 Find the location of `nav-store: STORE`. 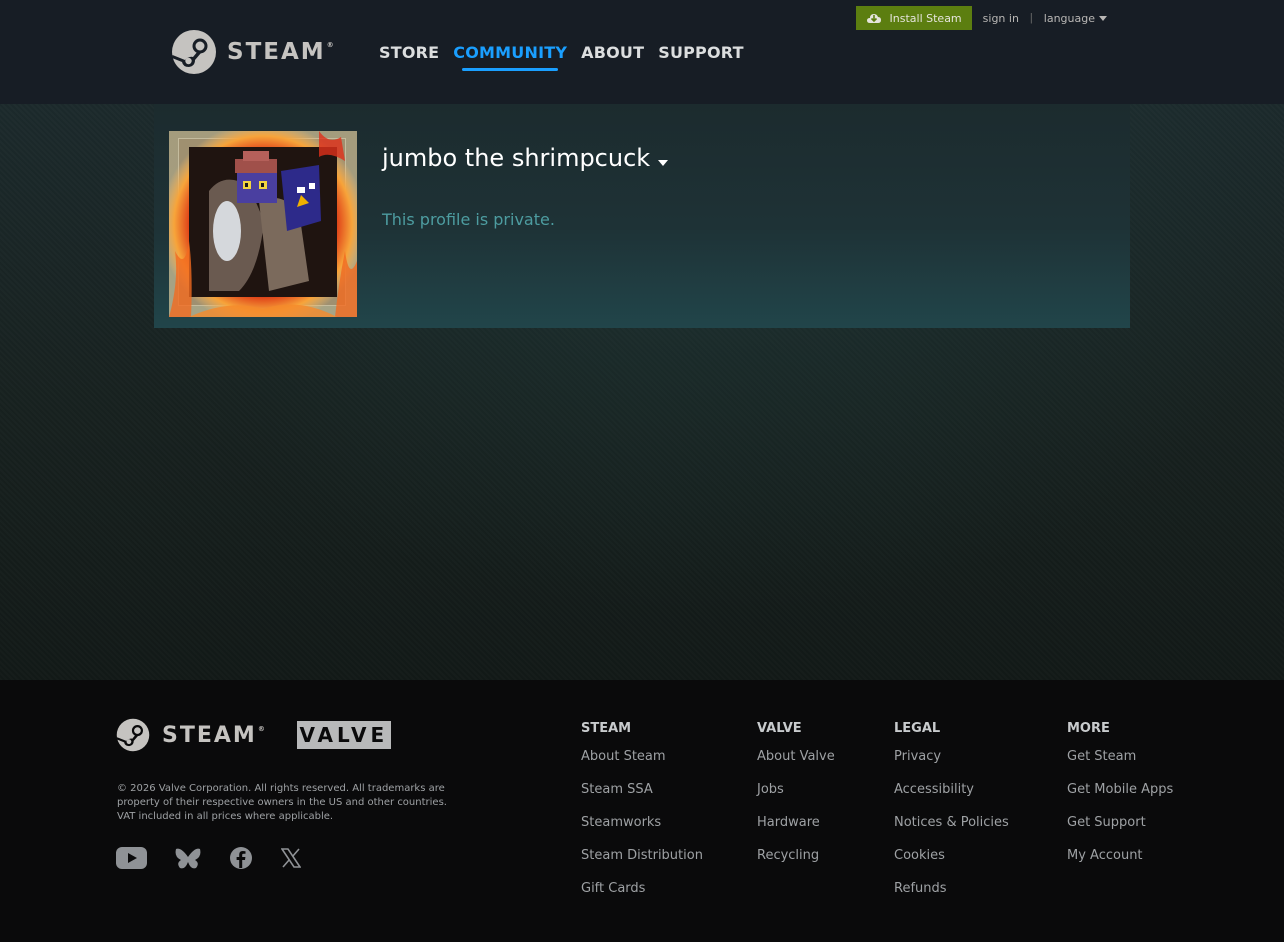

nav-store: STORE is located at coordinates (409, 52).